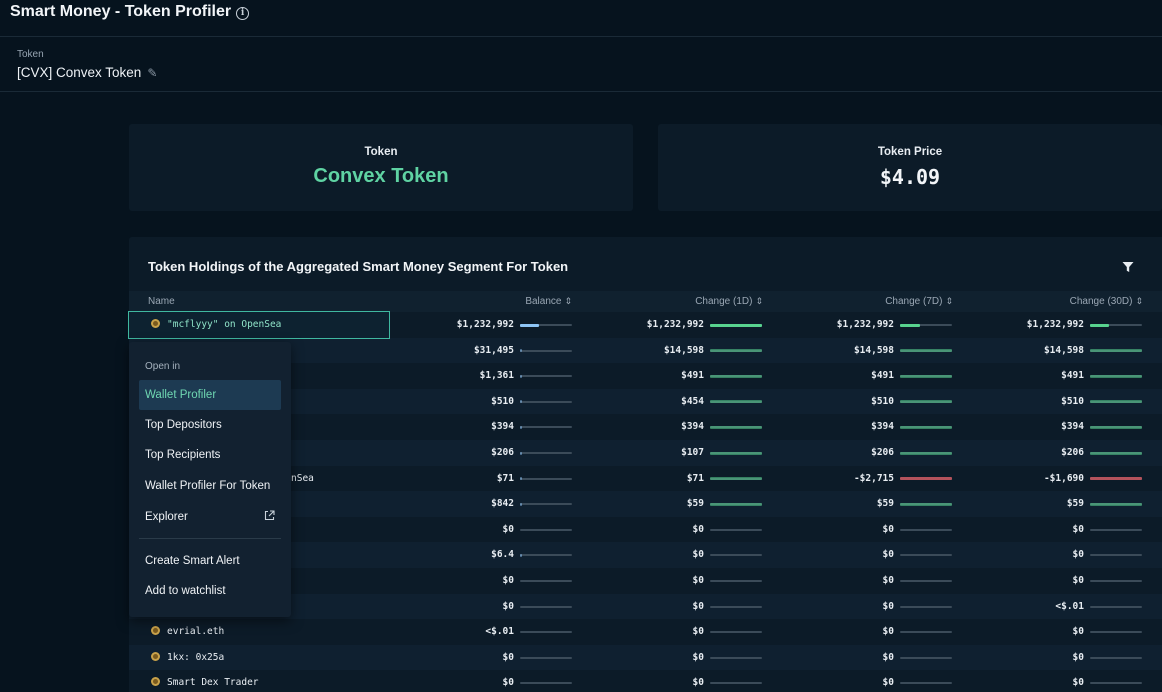  Describe the element at coordinates (224, 324) in the screenshot. I see `selected-row-label: "mcflyyy" on OpenSea` at that location.